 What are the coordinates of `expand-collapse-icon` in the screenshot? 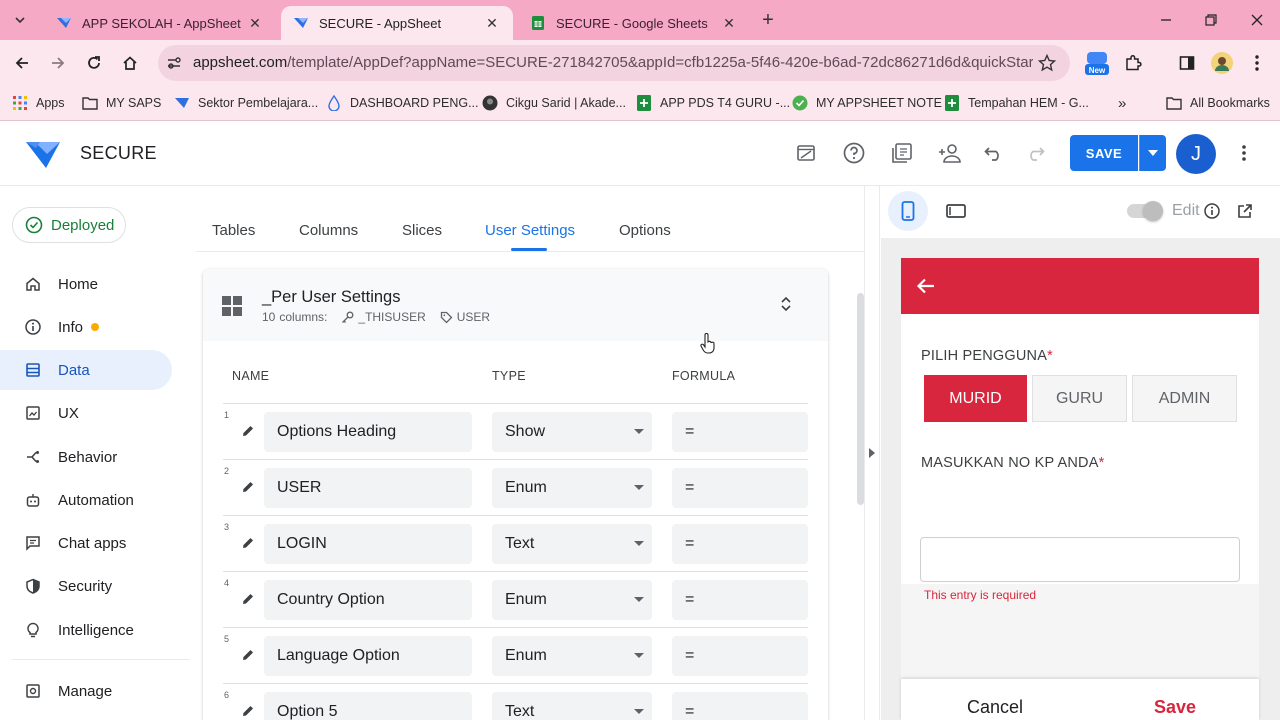 It's located at (786, 304).